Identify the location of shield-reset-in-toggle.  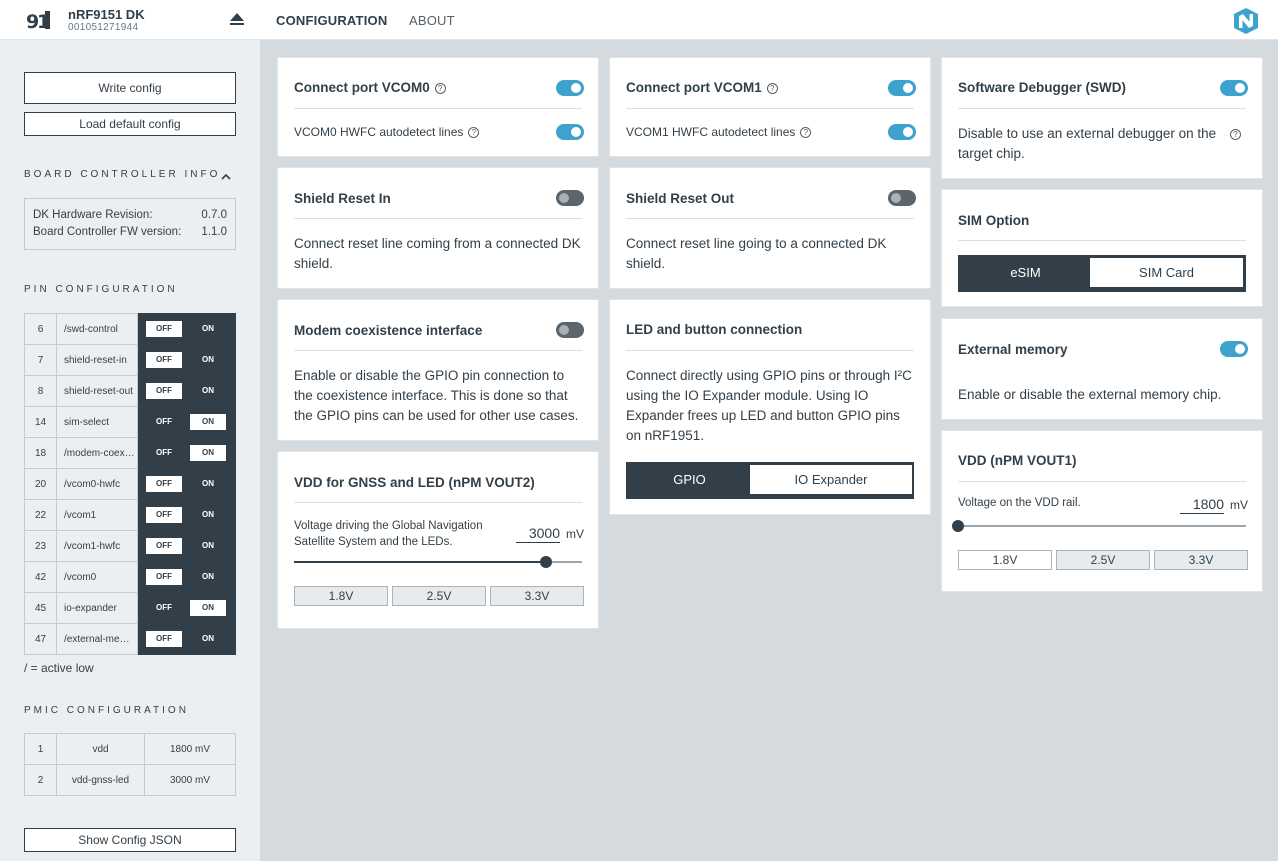
(570, 198).